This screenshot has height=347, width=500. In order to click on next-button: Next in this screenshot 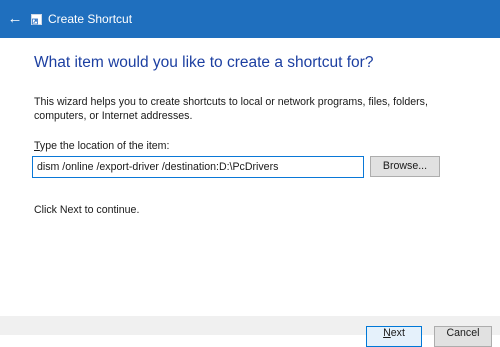, I will do `click(394, 336)`.